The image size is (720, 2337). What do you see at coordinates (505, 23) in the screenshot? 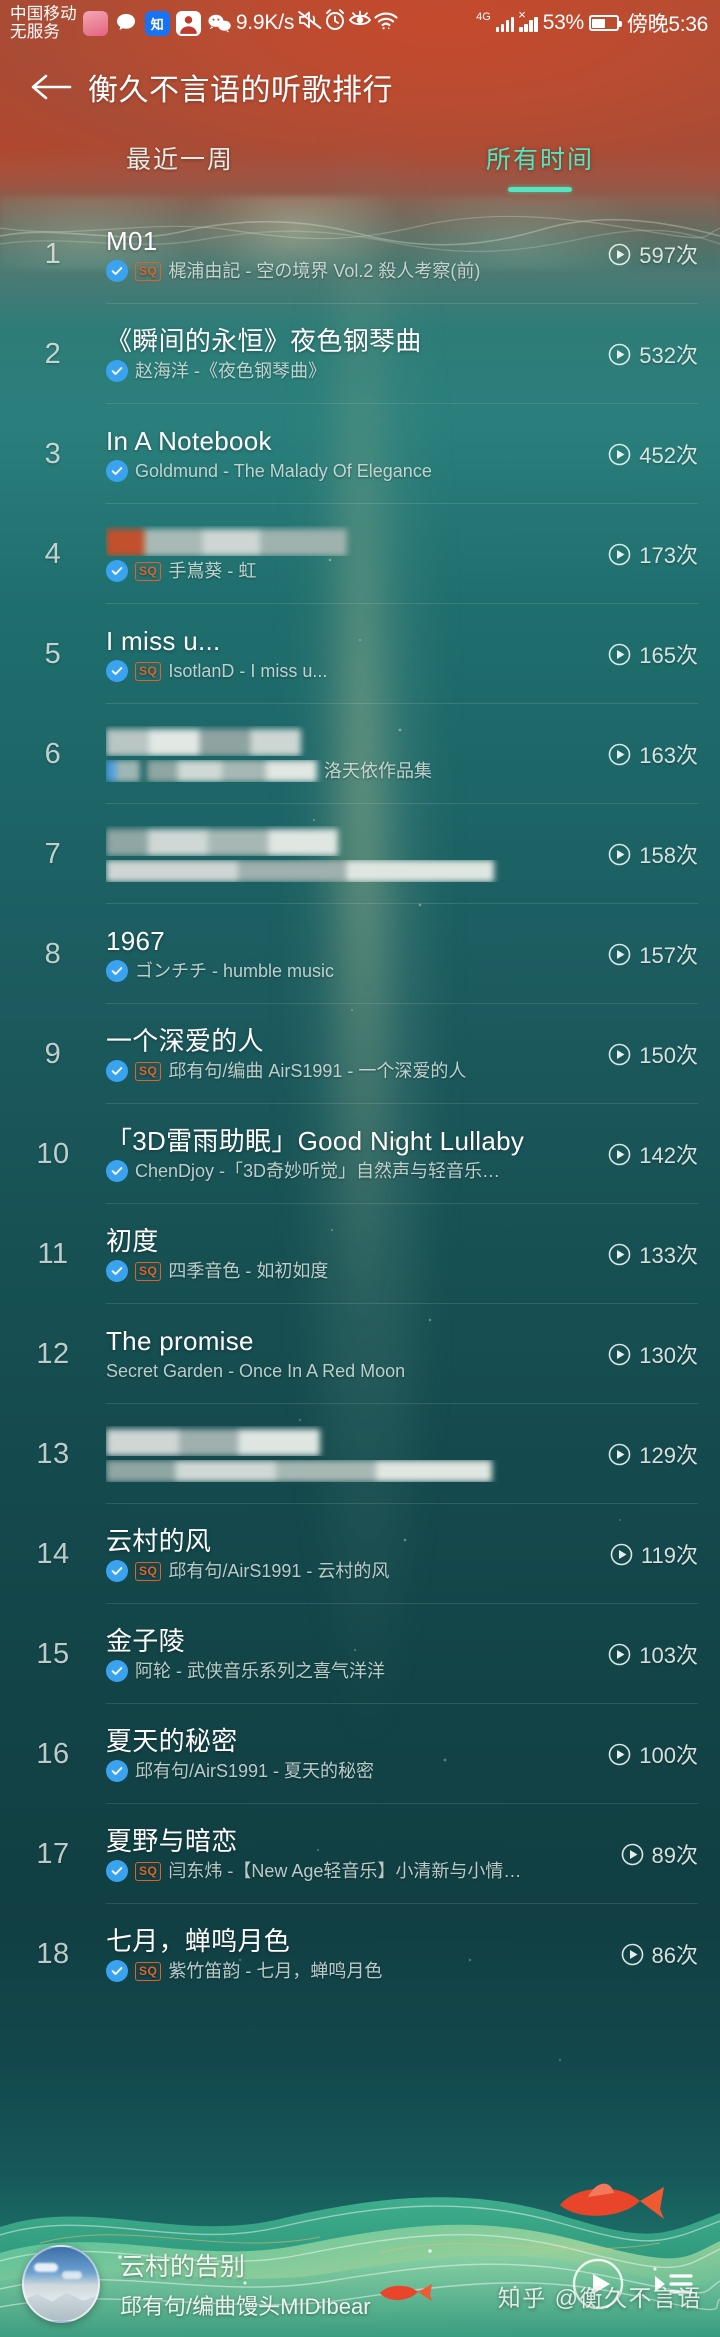
I see `signal-icon` at bounding box center [505, 23].